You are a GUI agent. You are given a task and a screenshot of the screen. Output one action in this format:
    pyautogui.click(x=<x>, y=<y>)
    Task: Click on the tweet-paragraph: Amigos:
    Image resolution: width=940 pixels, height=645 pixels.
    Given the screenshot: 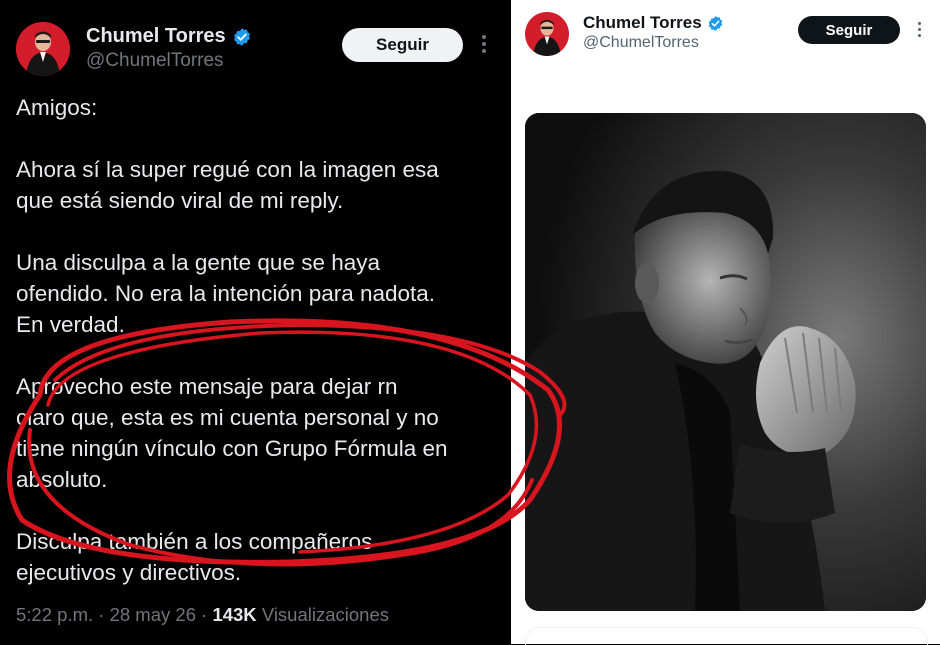 What is the action you would take?
    pyautogui.click(x=57, y=107)
    